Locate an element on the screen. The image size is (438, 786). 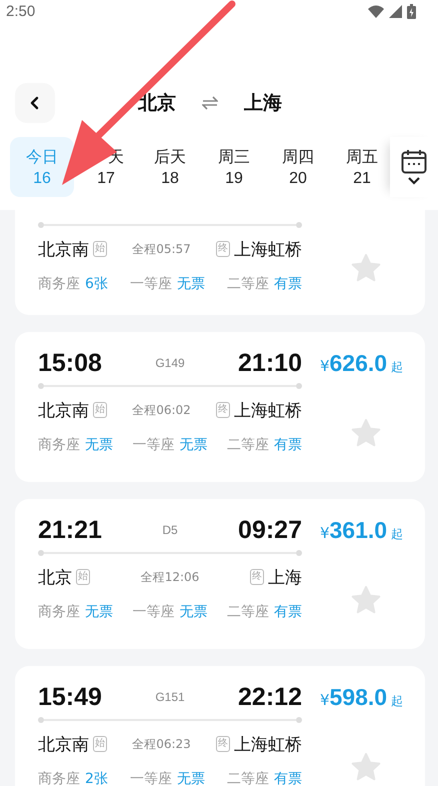
date-tab: 周四 20 is located at coordinates (298, 167).